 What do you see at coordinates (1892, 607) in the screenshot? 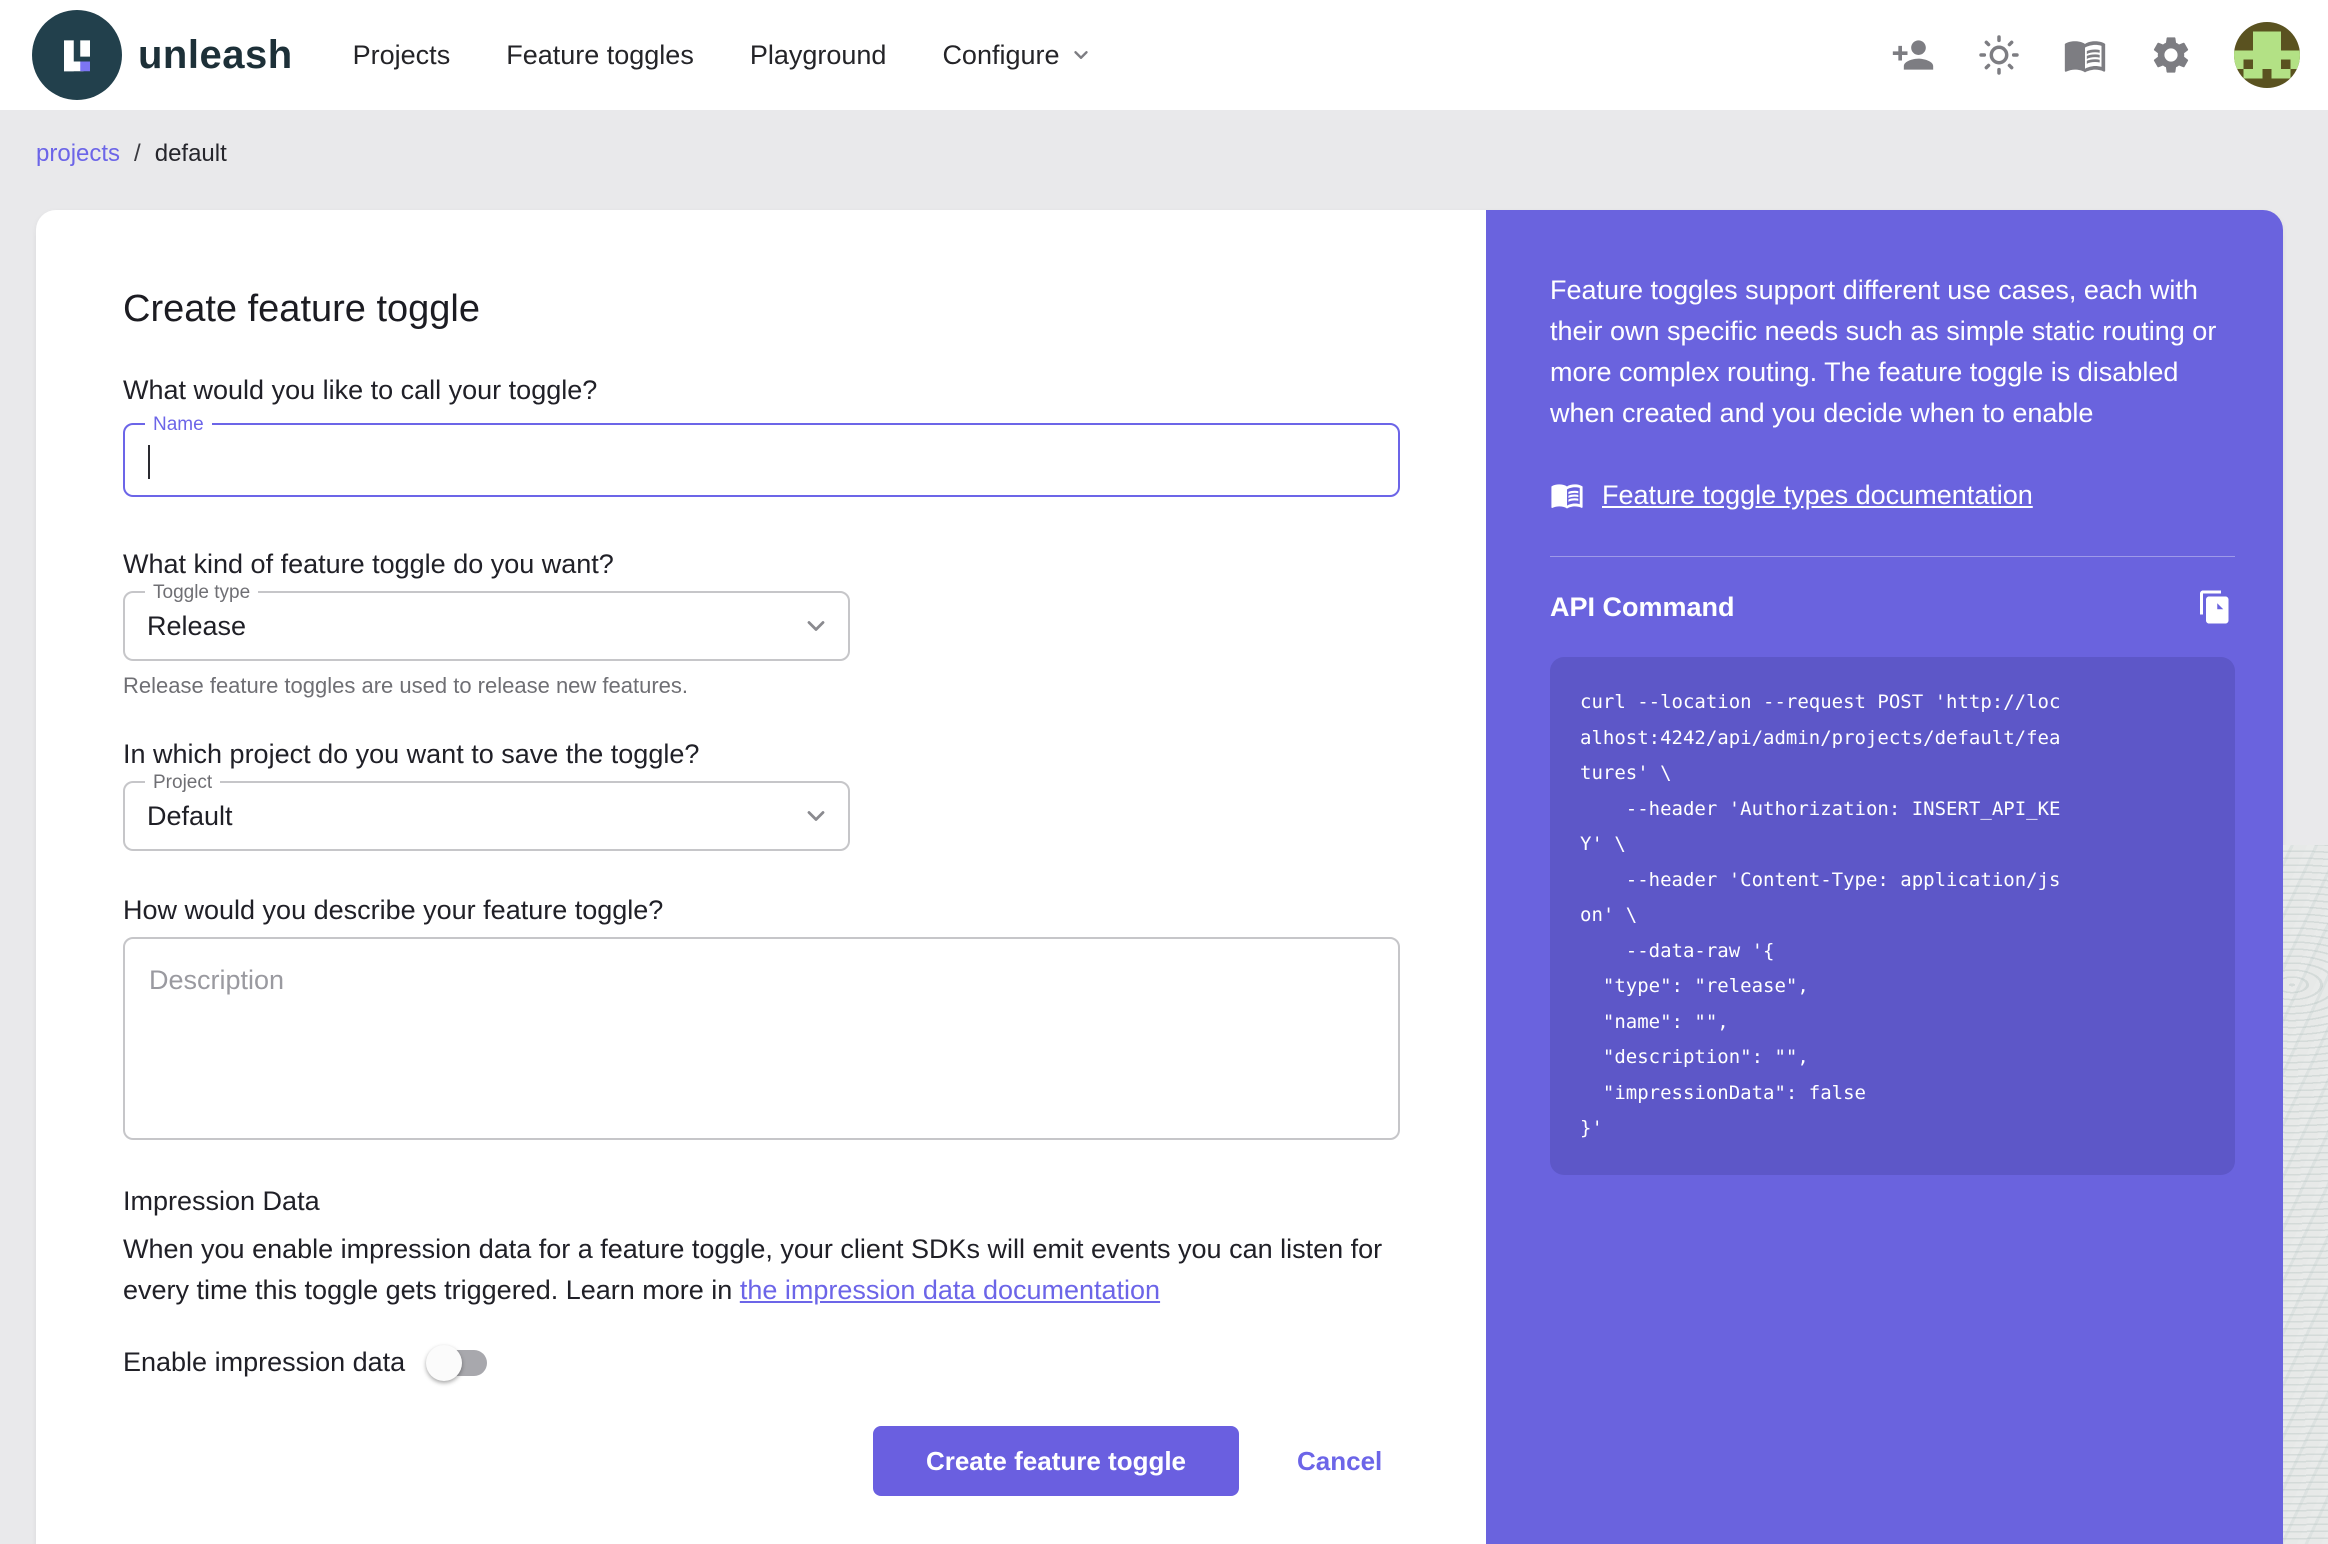
I see `api-command-row: API Command` at bounding box center [1892, 607].